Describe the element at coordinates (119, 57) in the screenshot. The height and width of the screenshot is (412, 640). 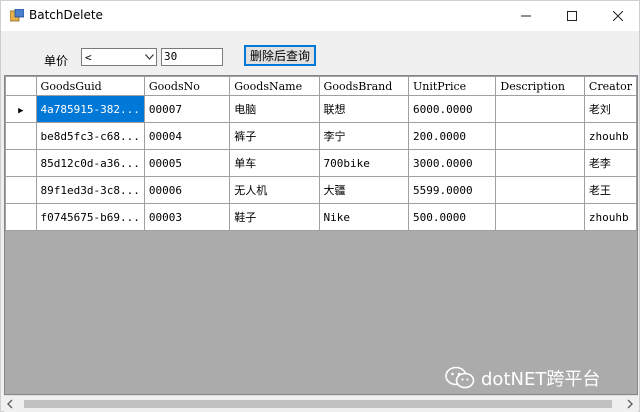
I see `operator-select: <` at that location.